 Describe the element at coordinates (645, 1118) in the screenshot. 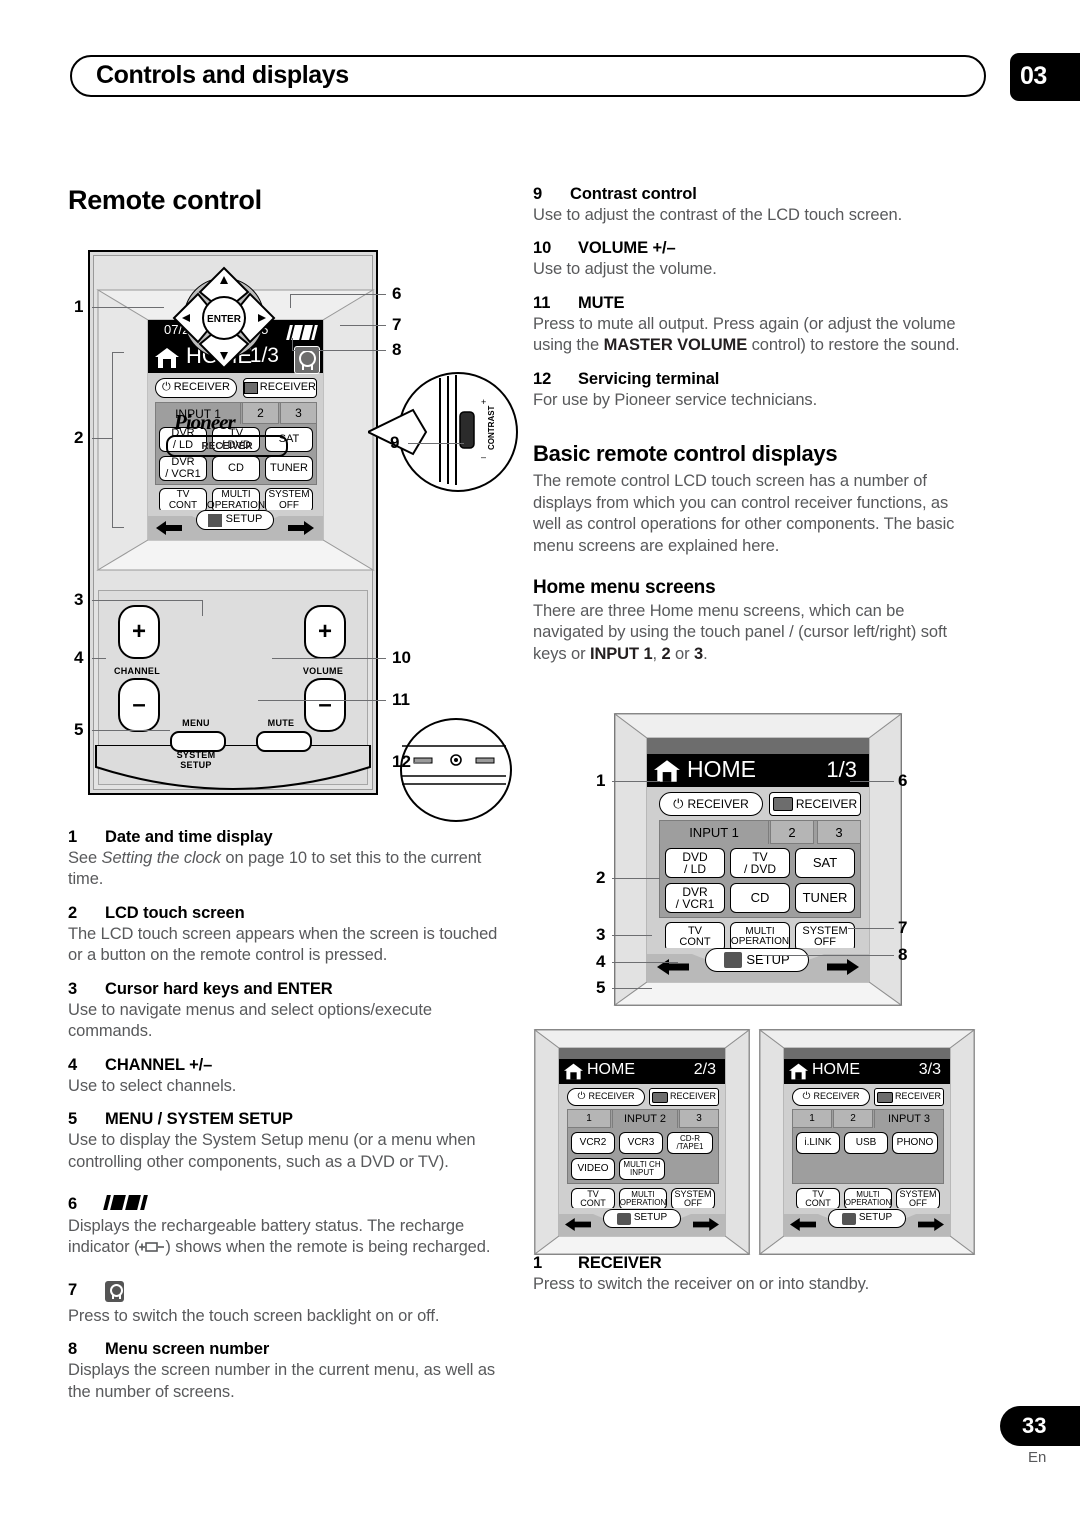

I see `tab-input-2: INPUT 2` at that location.